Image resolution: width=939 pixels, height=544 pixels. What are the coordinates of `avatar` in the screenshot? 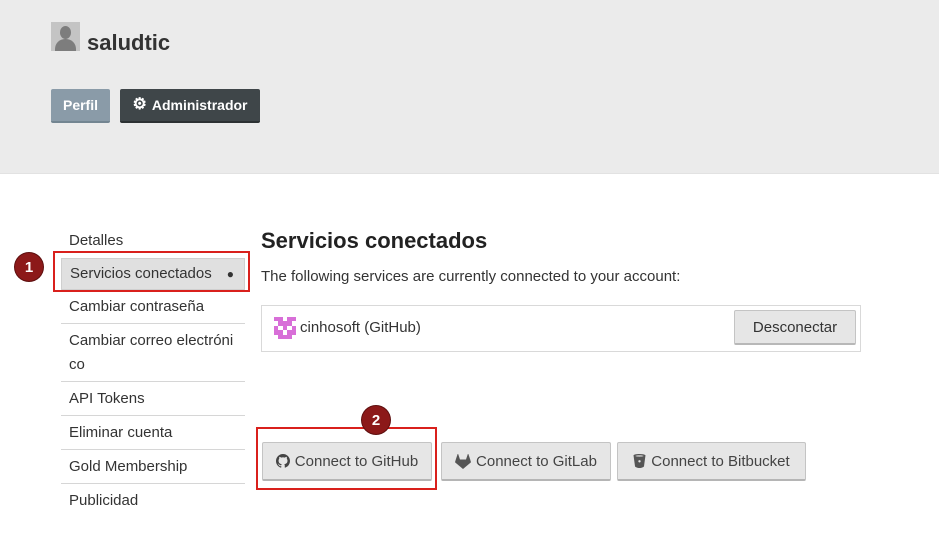 It's located at (65, 36).